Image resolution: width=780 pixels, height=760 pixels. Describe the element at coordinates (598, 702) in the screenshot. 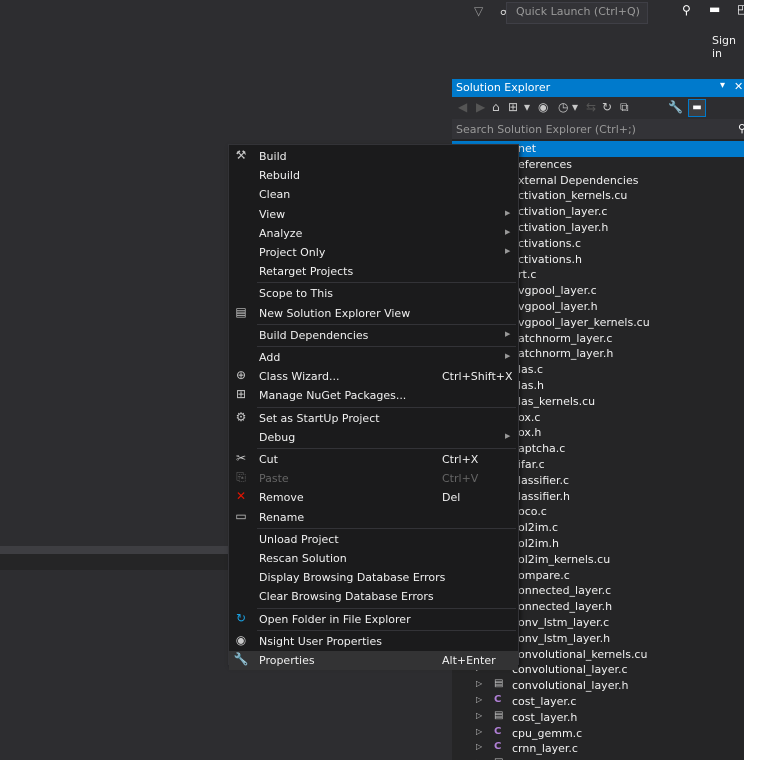

I see `tree-item: ▷ Ccost_layer.c` at that location.